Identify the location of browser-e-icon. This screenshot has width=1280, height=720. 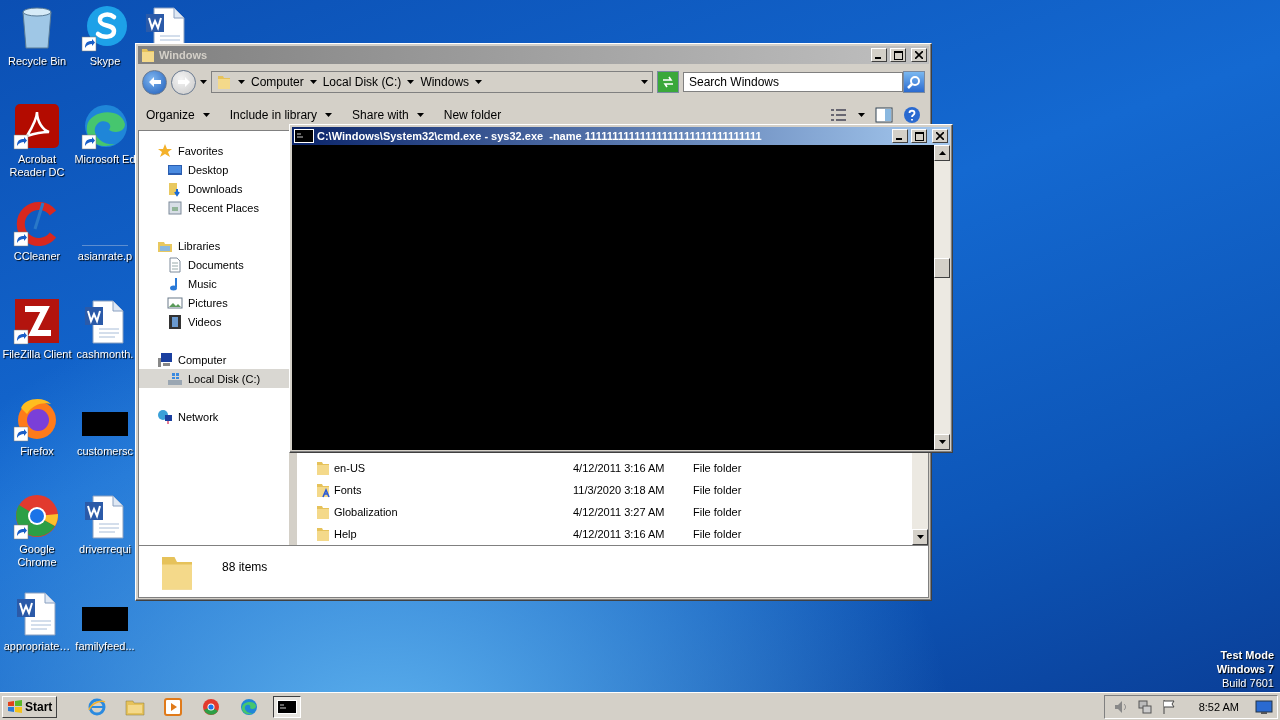
(97, 706).